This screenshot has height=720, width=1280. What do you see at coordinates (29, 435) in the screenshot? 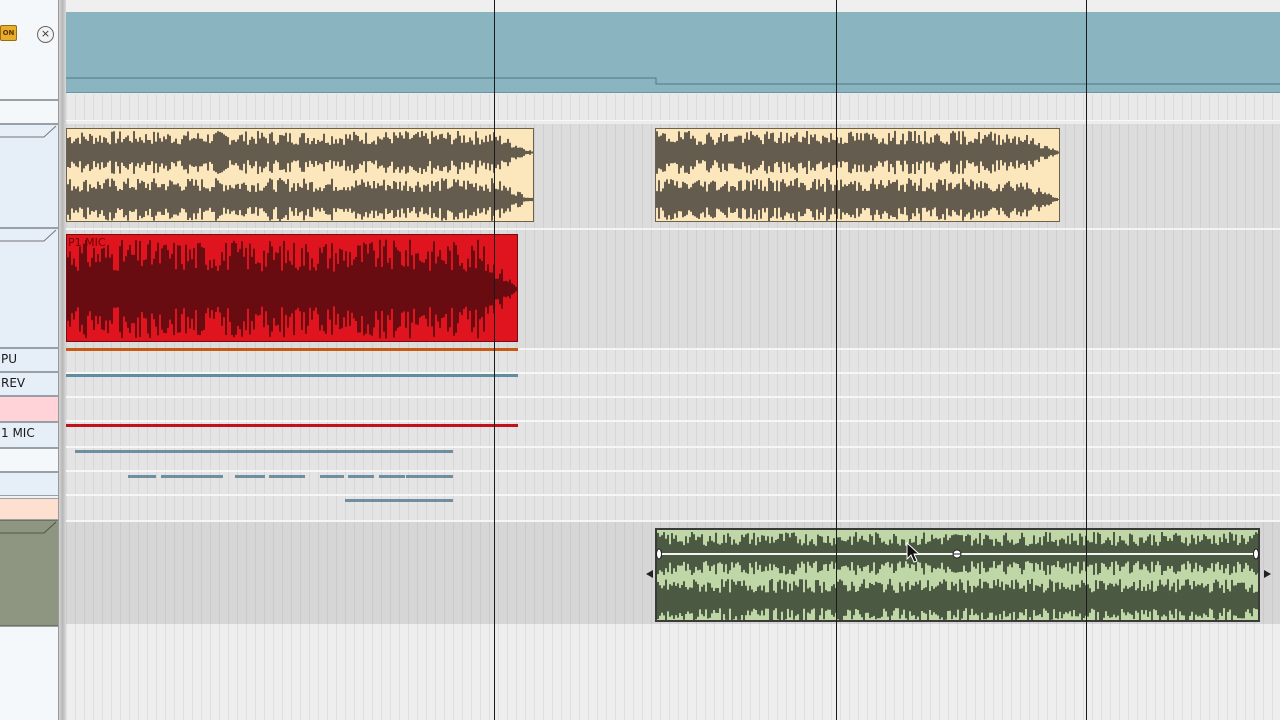
I see `automation-lane-mic: 1 MIC` at bounding box center [29, 435].